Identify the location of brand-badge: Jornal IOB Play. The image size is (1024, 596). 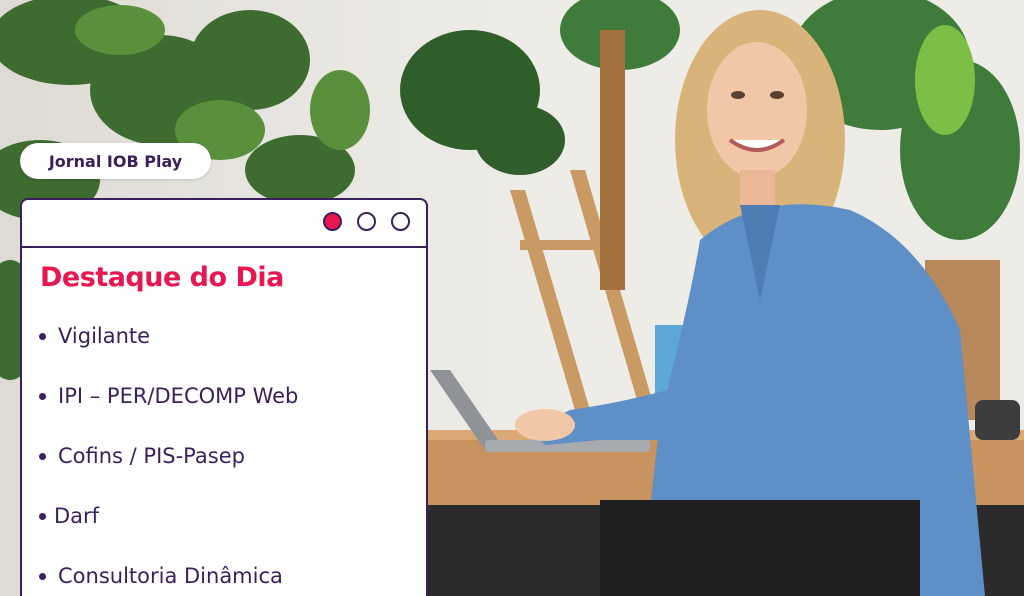
(115, 161).